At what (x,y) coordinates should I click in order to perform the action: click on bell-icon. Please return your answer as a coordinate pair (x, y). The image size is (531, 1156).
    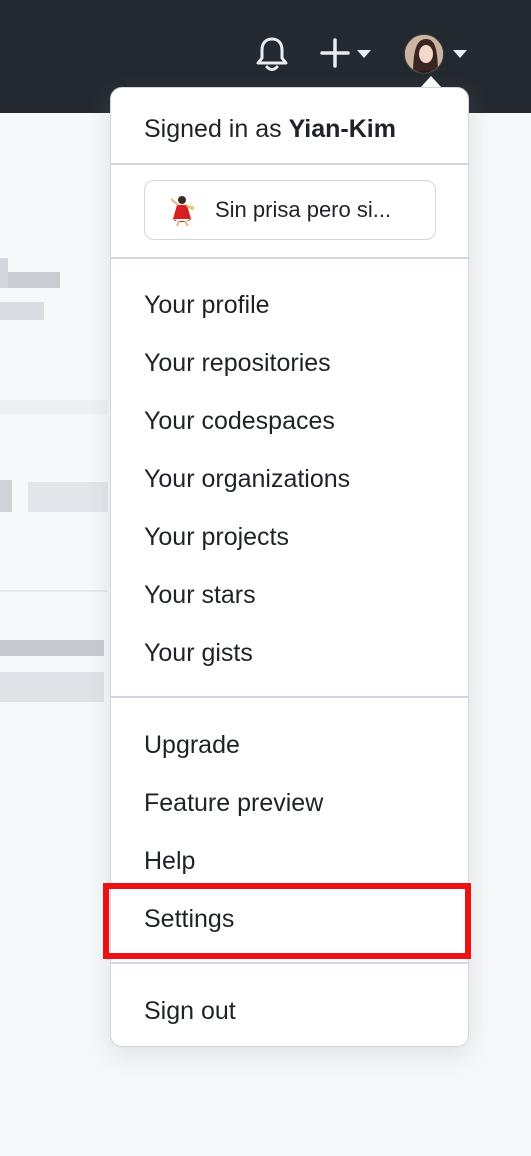
    Looking at the image, I should click on (272, 54).